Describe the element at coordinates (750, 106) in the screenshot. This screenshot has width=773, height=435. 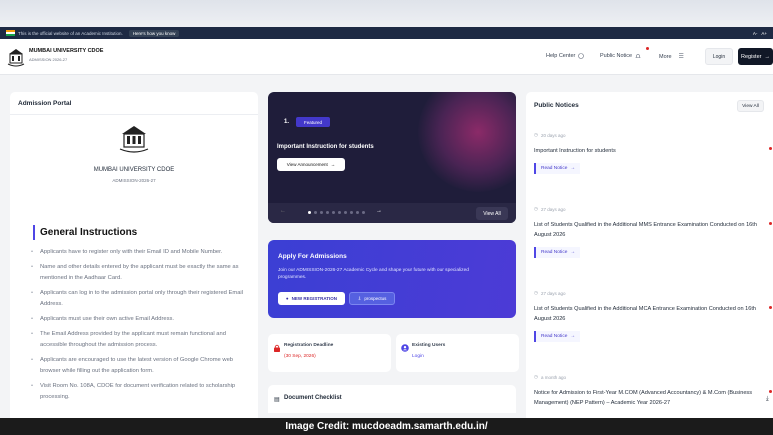
I see `notices-view-all-button: View All` at that location.